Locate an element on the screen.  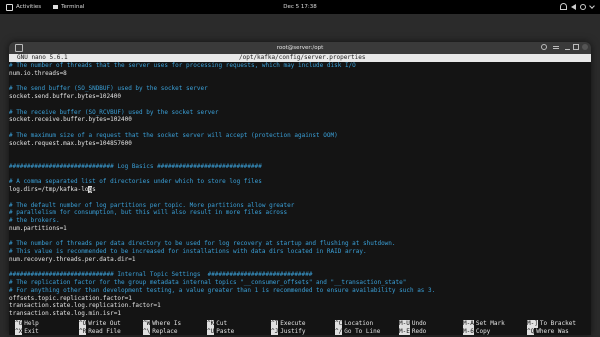
shortcut-key: ^X is located at coordinates (19, 331).